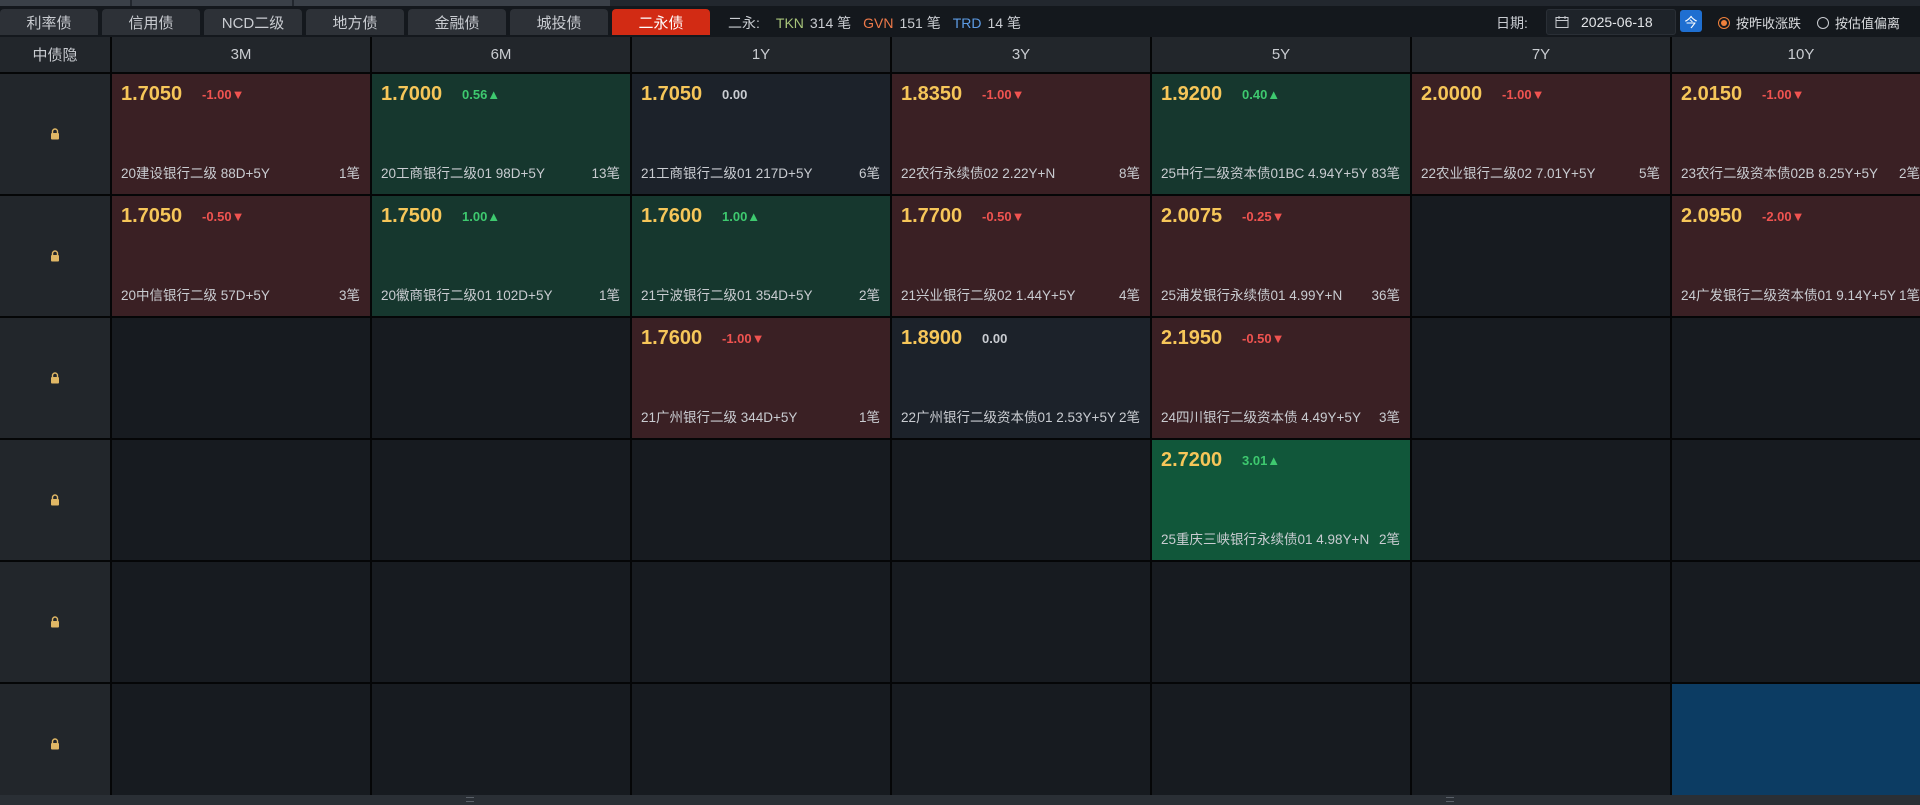 The width and height of the screenshot is (1920, 805). What do you see at coordinates (1867, 22) in the screenshot?
I see `radio-label-1: 按估值偏离` at bounding box center [1867, 22].